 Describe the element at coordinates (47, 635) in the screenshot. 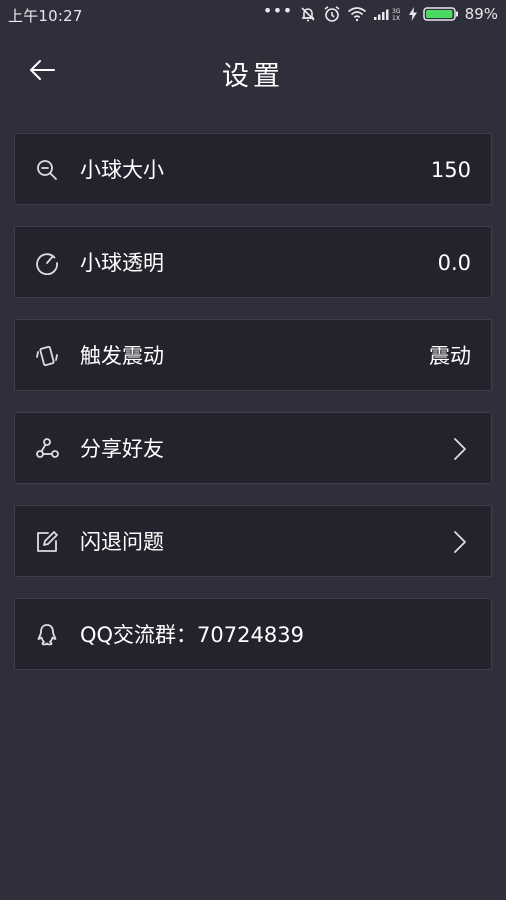

I see `qq-icon` at that location.